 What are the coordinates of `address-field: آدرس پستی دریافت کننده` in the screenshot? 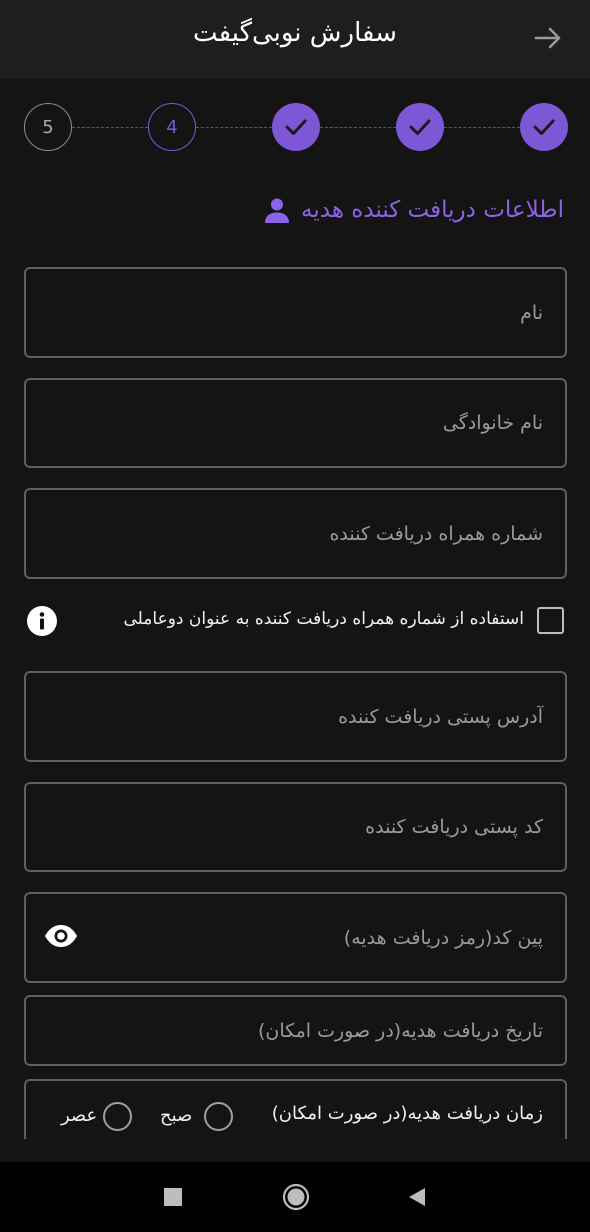 It's located at (295, 716).